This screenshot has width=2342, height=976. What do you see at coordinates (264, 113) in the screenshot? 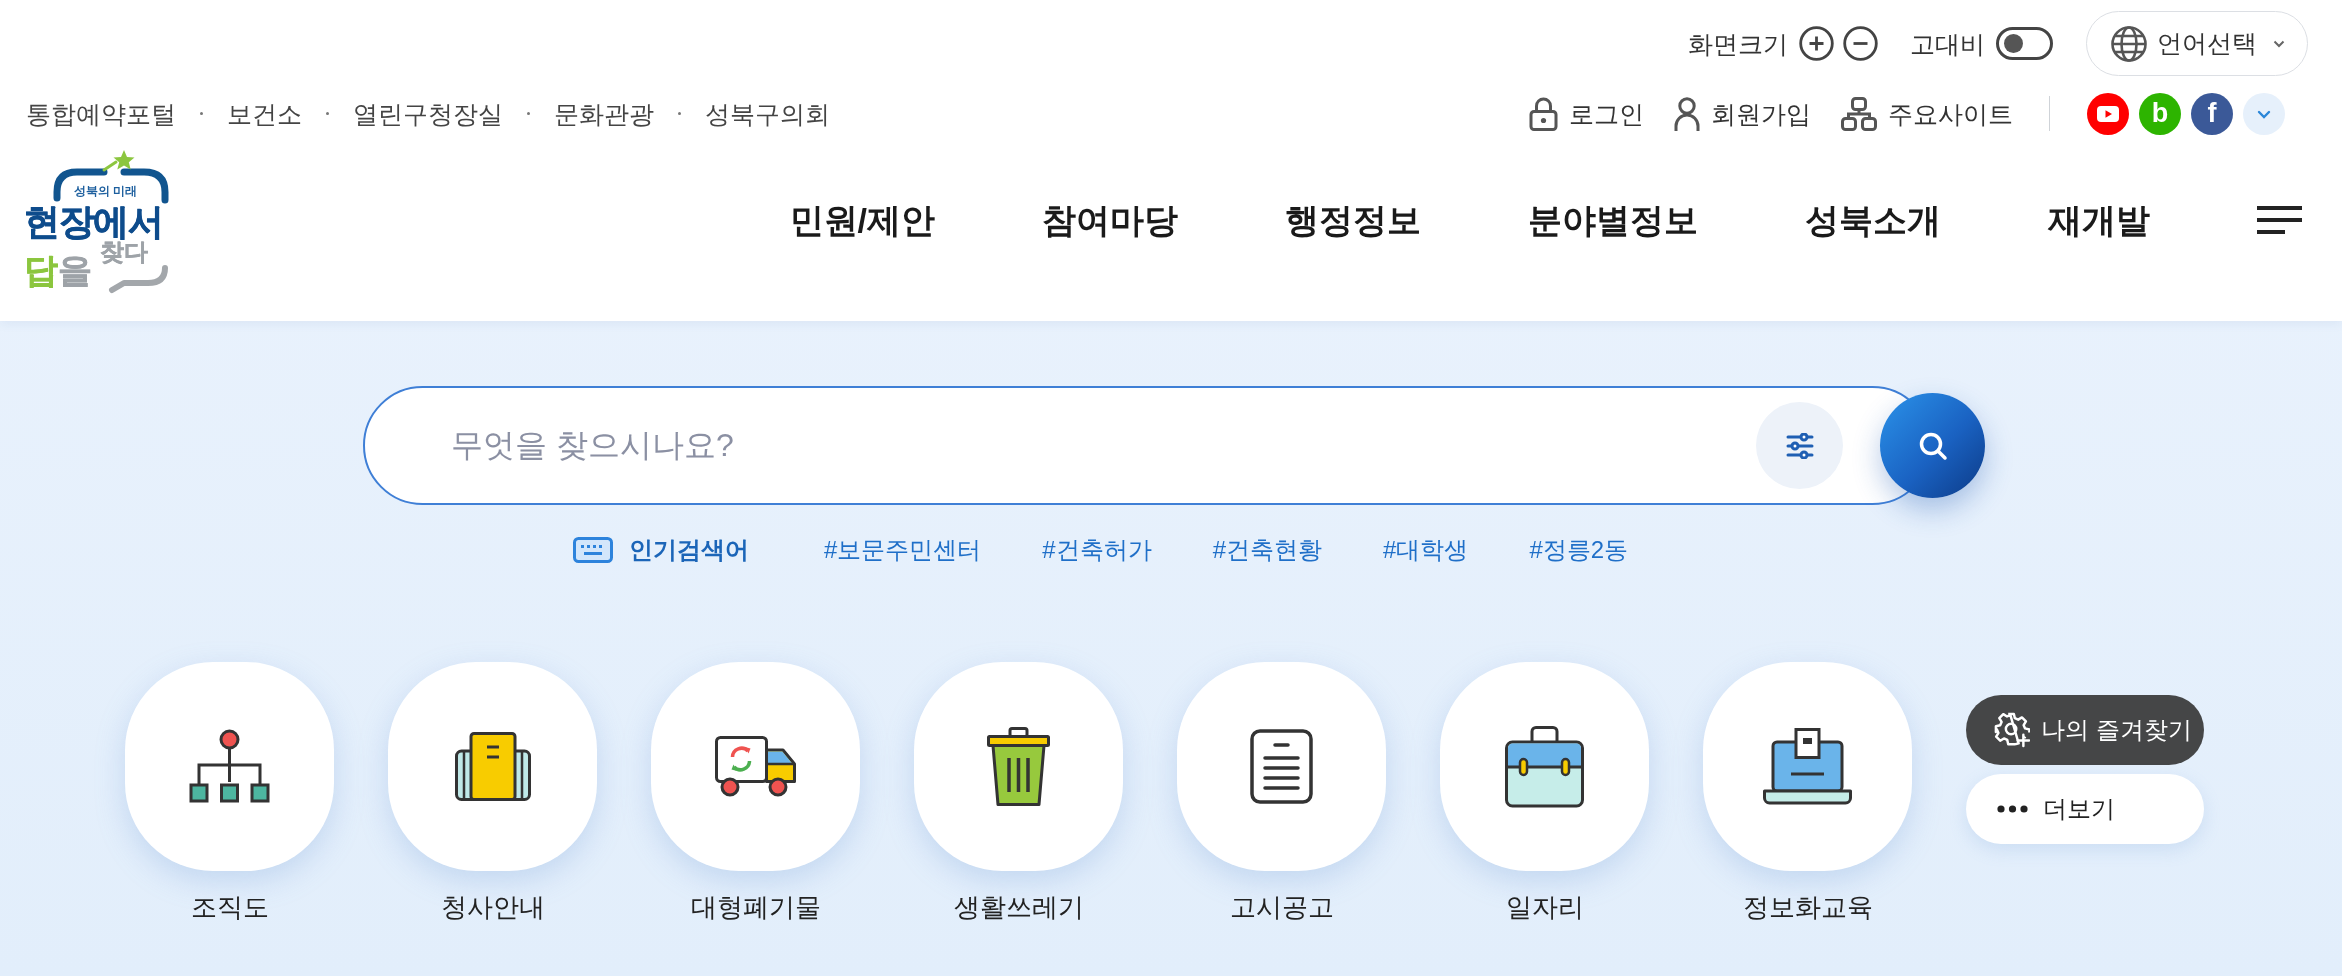
I see `family-site-link: 보건소` at bounding box center [264, 113].